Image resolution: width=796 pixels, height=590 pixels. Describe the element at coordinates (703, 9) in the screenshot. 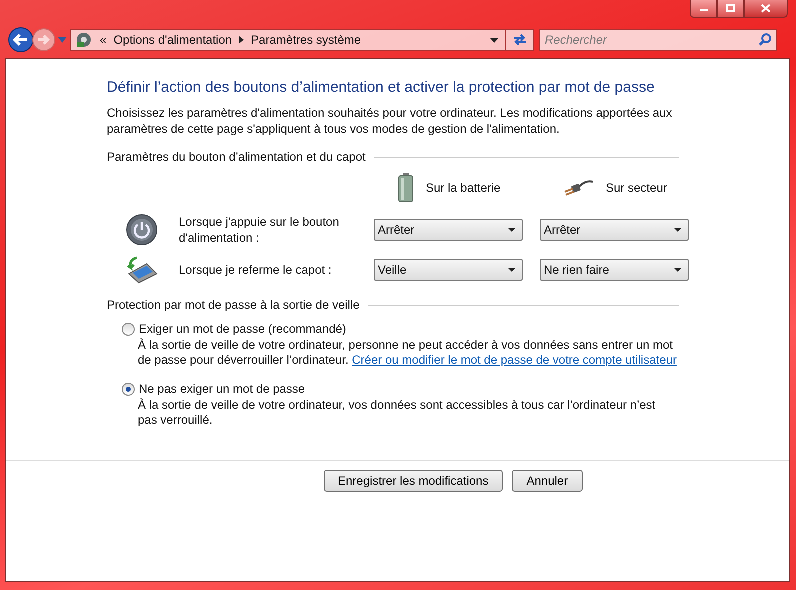

I see `minimize-button` at that location.